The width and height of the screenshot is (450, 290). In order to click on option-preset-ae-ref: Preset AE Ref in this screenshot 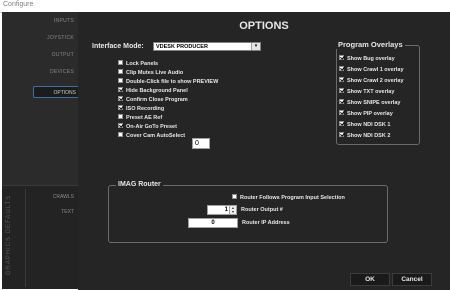, I will do `click(140, 118)`.